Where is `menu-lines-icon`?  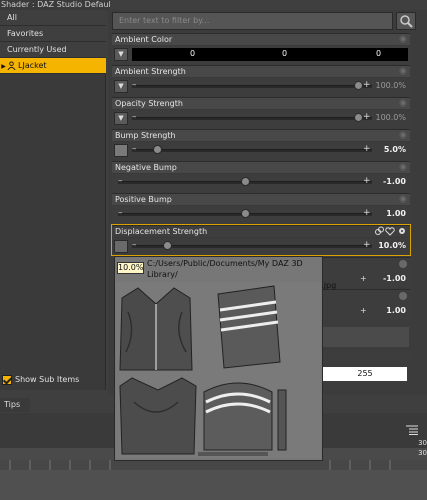 menu-lines-icon is located at coordinates (412, 430).